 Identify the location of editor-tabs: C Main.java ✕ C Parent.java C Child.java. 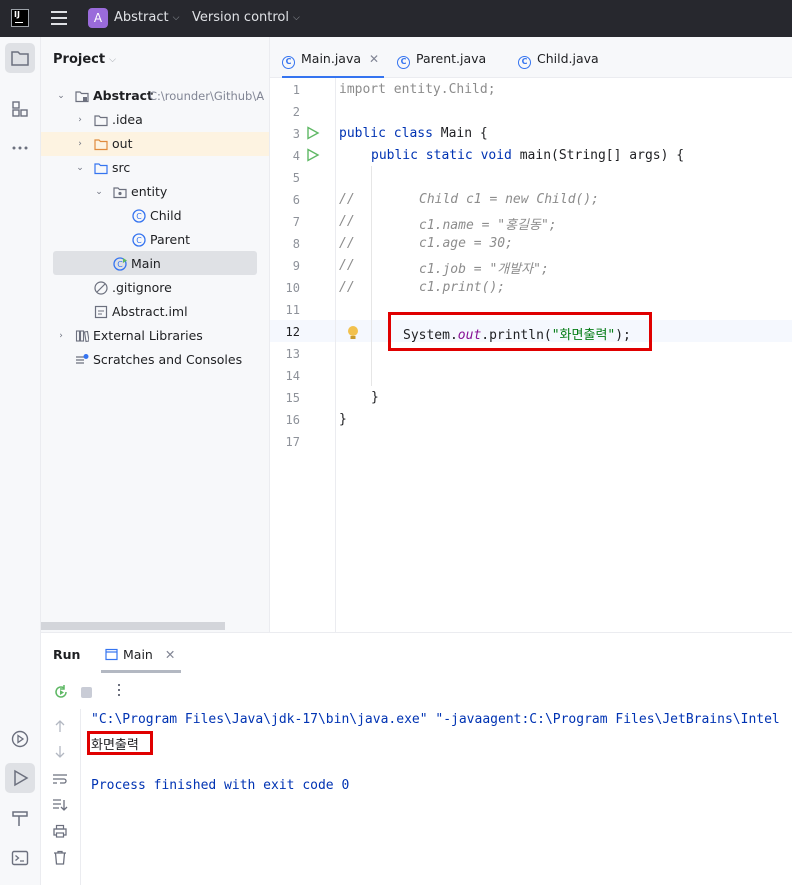
(531, 58).